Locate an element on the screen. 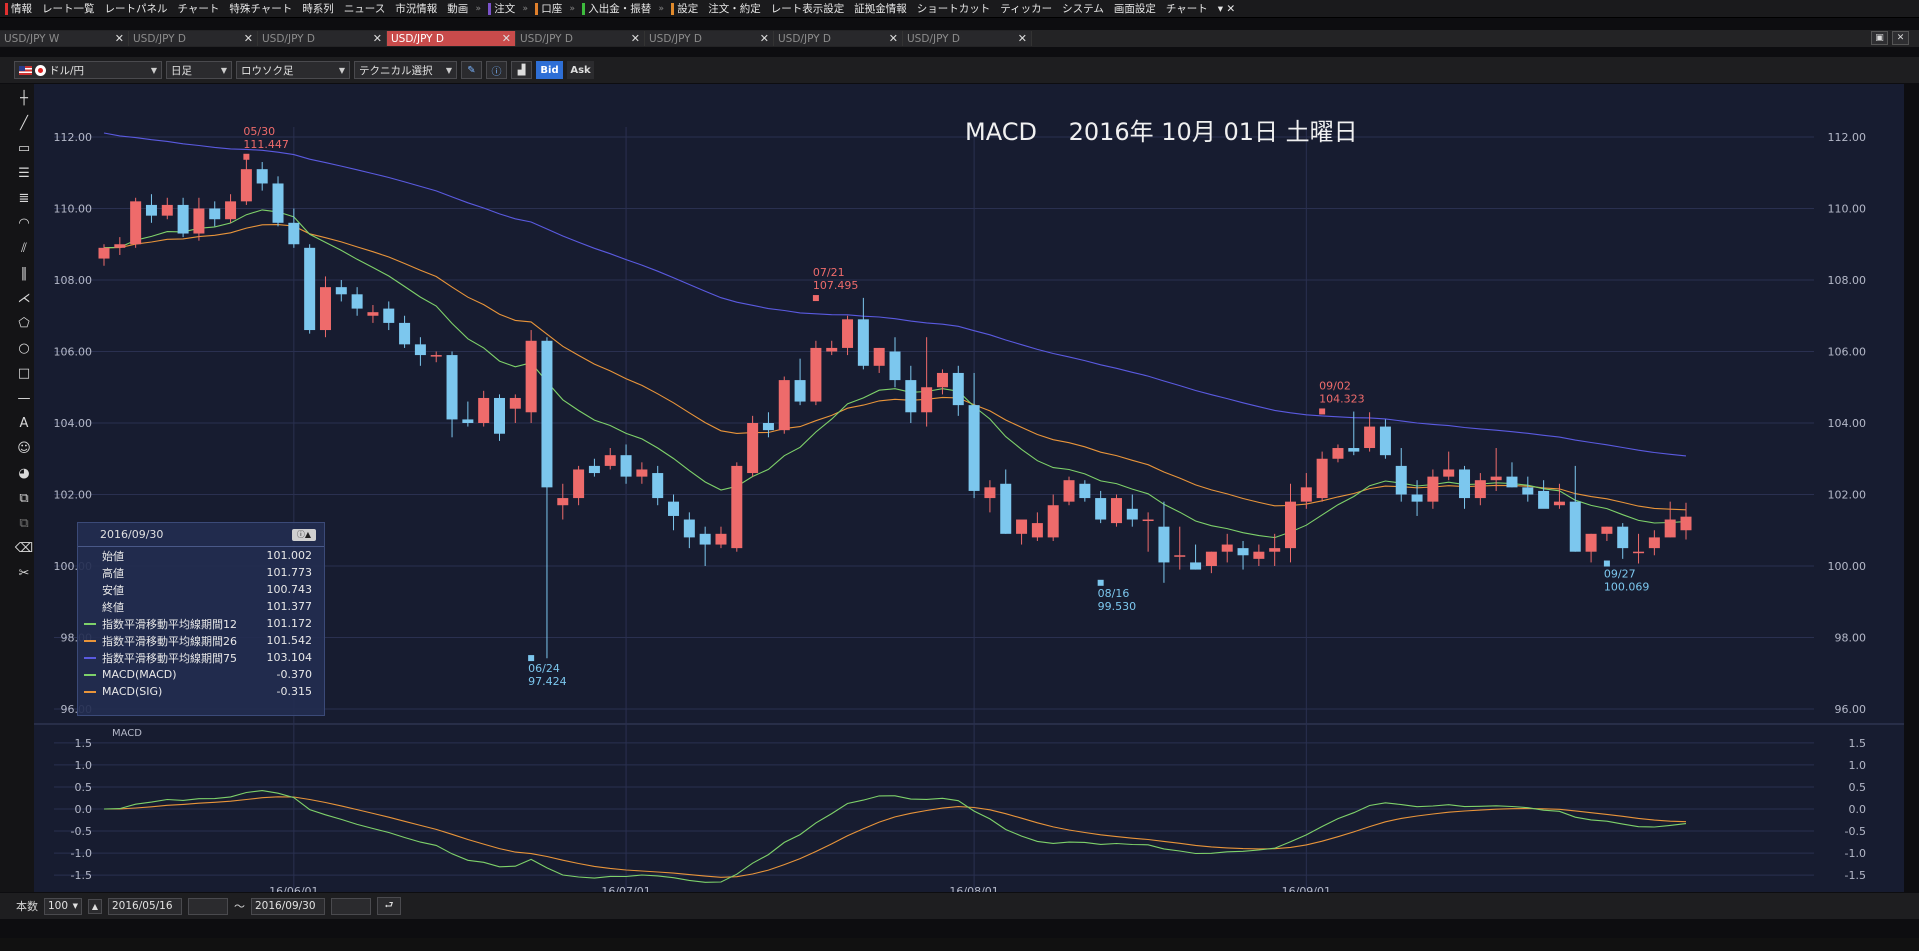 The height and width of the screenshot is (951, 1919). count-select: 100 ▼ is located at coordinates (63, 906).